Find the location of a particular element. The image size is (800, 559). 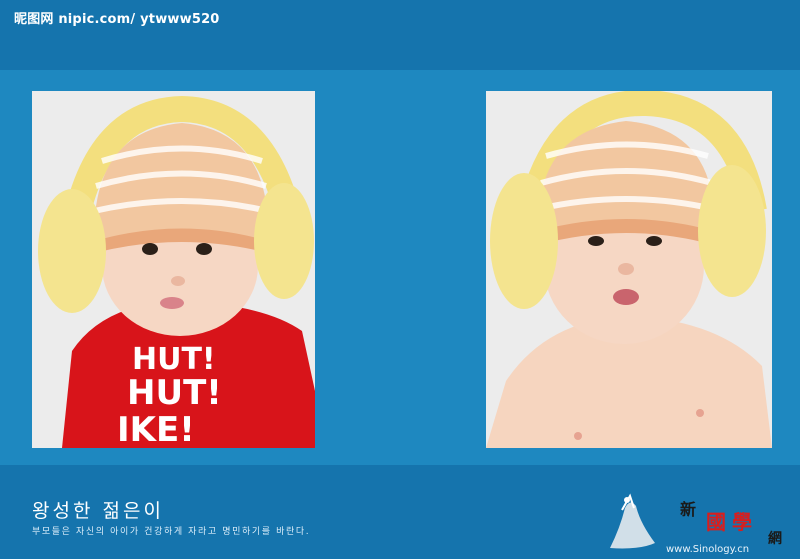

logo-char-guo: 國 is located at coordinates (716, 522).